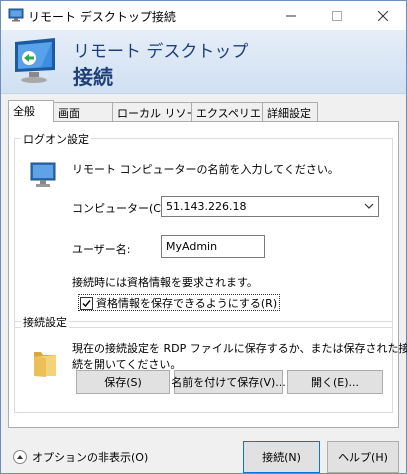  What do you see at coordinates (363, 457) in the screenshot?
I see `help-button: ヘルプ(H)` at bounding box center [363, 457].